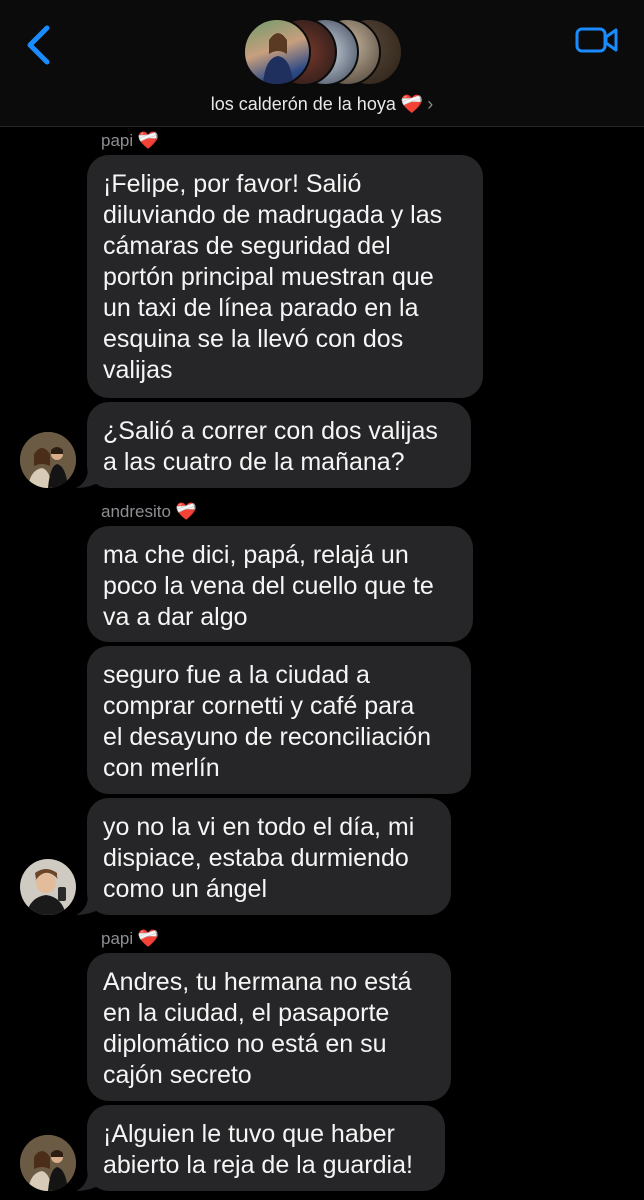 The width and height of the screenshot is (644, 1200). Describe the element at coordinates (236, 675) in the screenshot. I see `message-line: seguro fue a la ciudad a` at that location.